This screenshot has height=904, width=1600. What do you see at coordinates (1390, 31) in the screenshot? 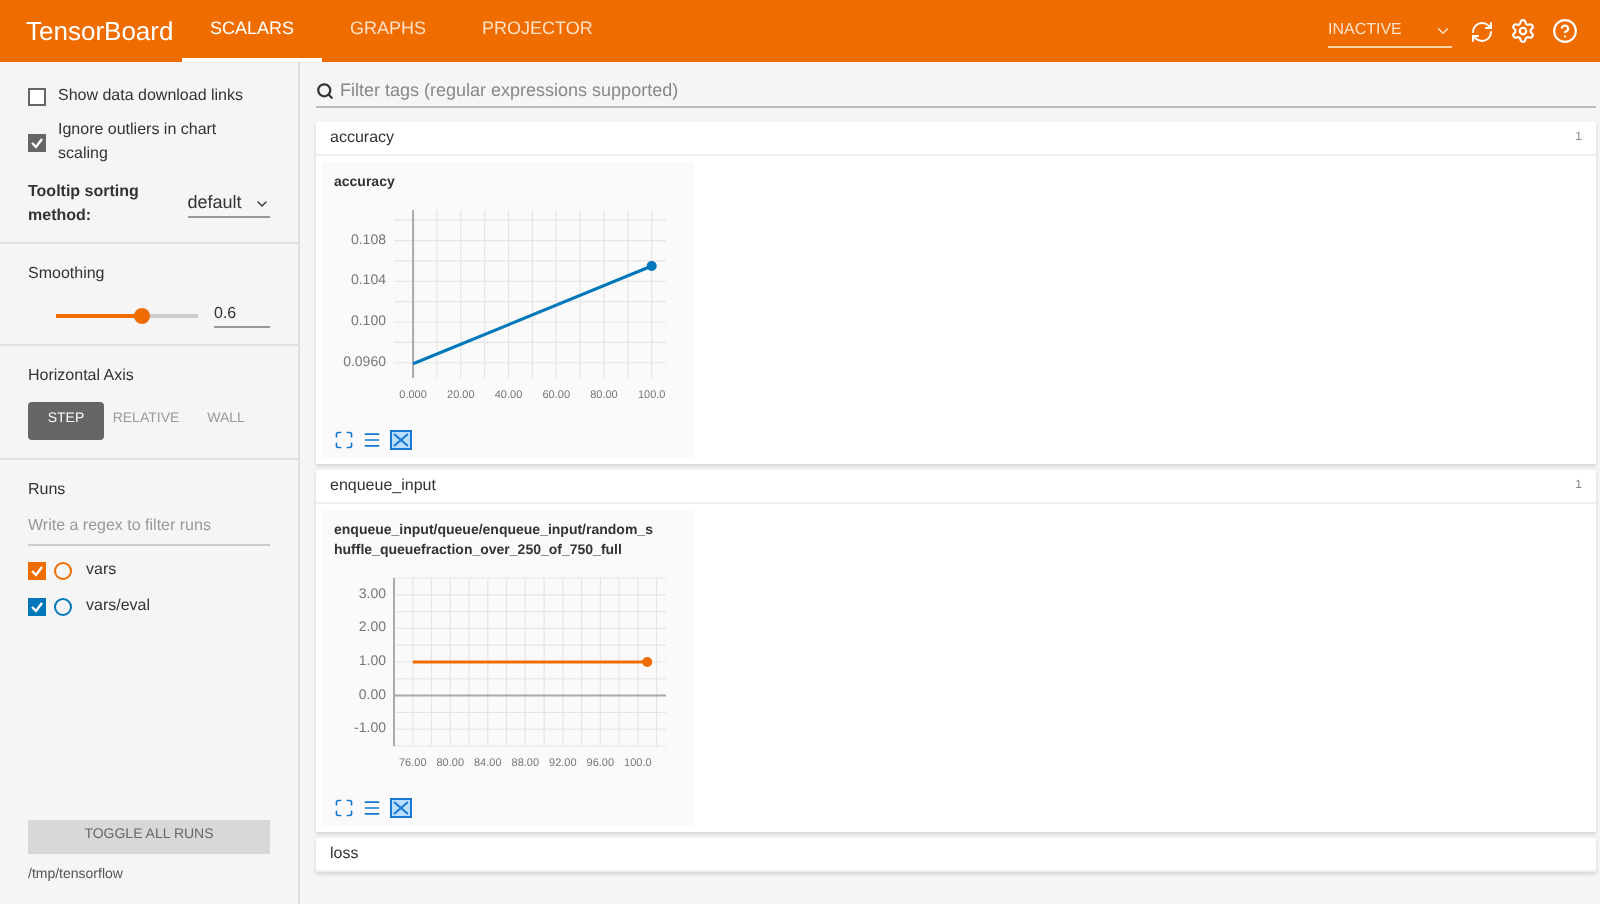
I see `run-select: INACTIVE` at bounding box center [1390, 31].